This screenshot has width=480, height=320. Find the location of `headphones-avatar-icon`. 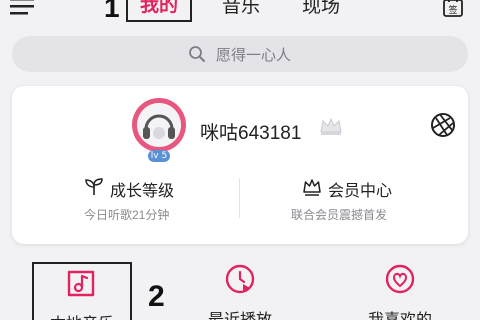

headphones-avatar-icon is located at coordinates (159, 125).